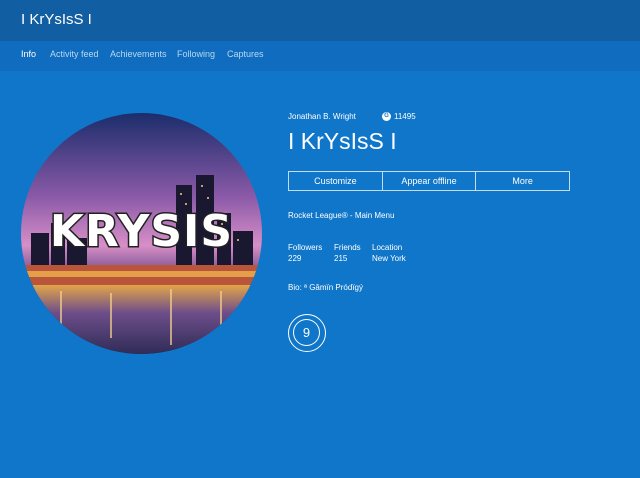  Describe the element at coordinates (341, 215) in the screenshot. I see `presence-status: Rocket League® - Main Menu` at that location.